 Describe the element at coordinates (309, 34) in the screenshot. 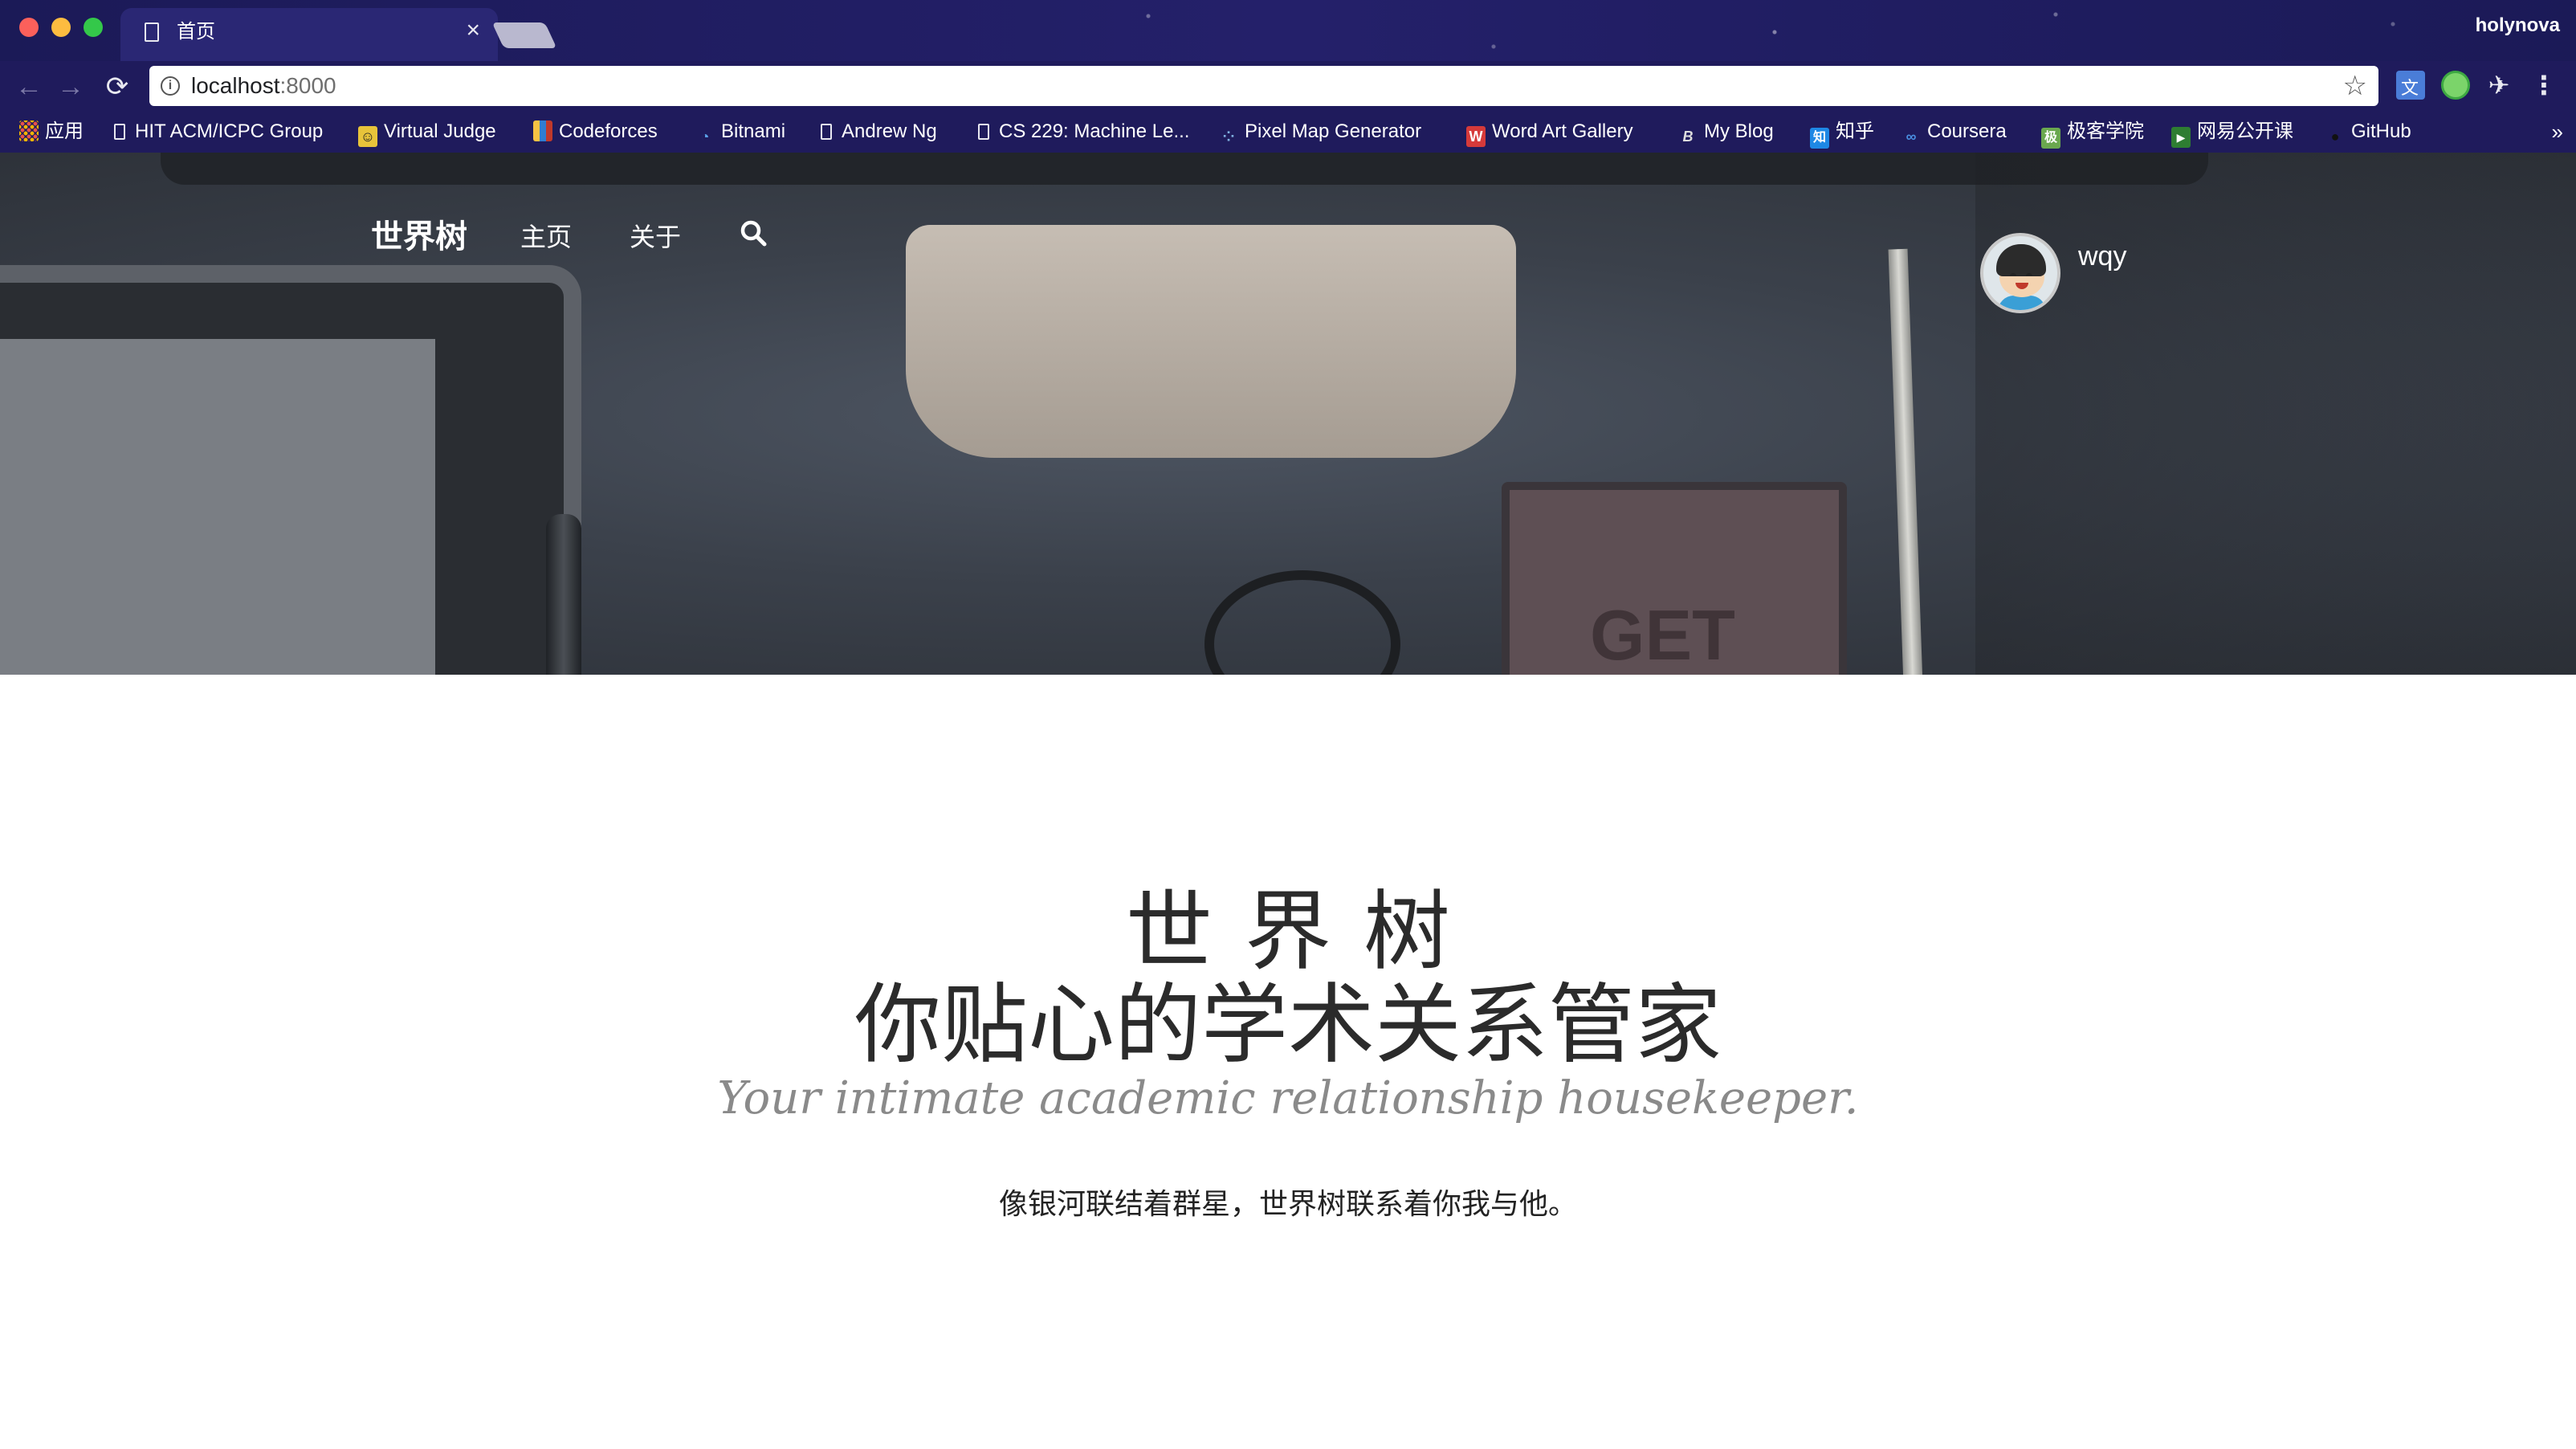

I see `browser-tab-active: 首页 ×` at that location.